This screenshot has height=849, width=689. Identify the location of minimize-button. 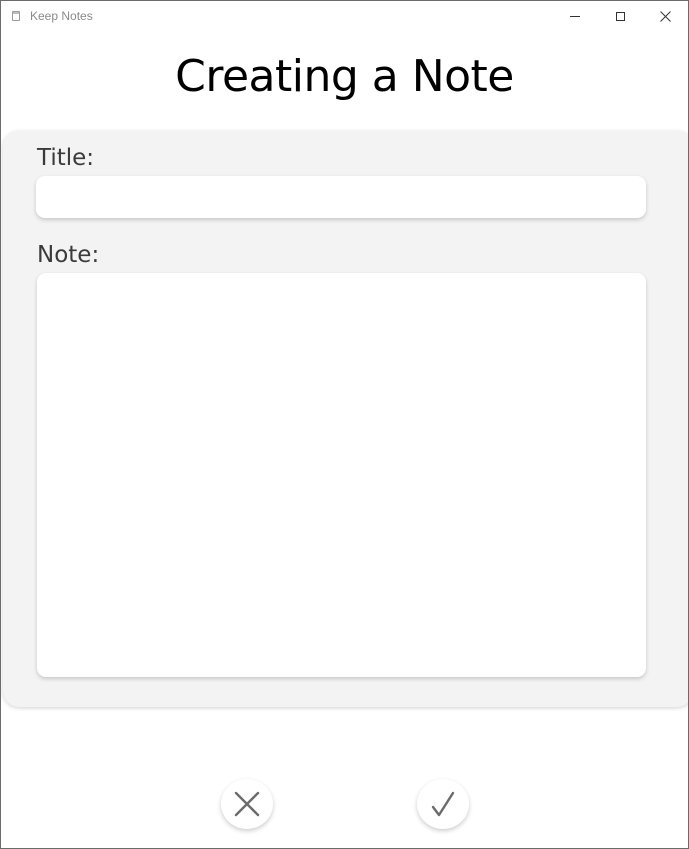
(575, 16).